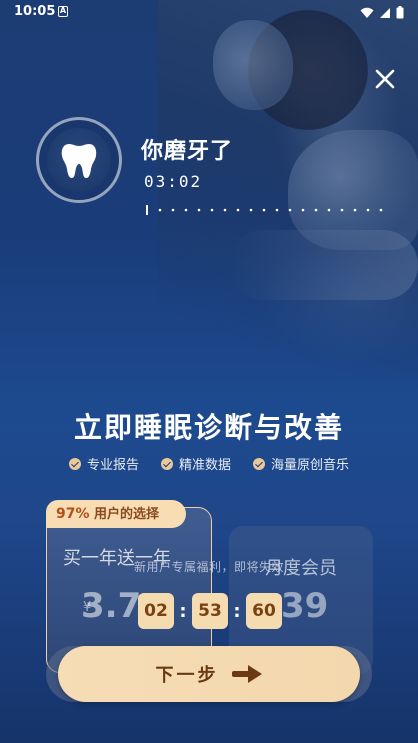 The width and height of the screenshot is (418, 743). I want to click on countdown-caption: 新用户专属福利，即将失效, so click(208, 567).